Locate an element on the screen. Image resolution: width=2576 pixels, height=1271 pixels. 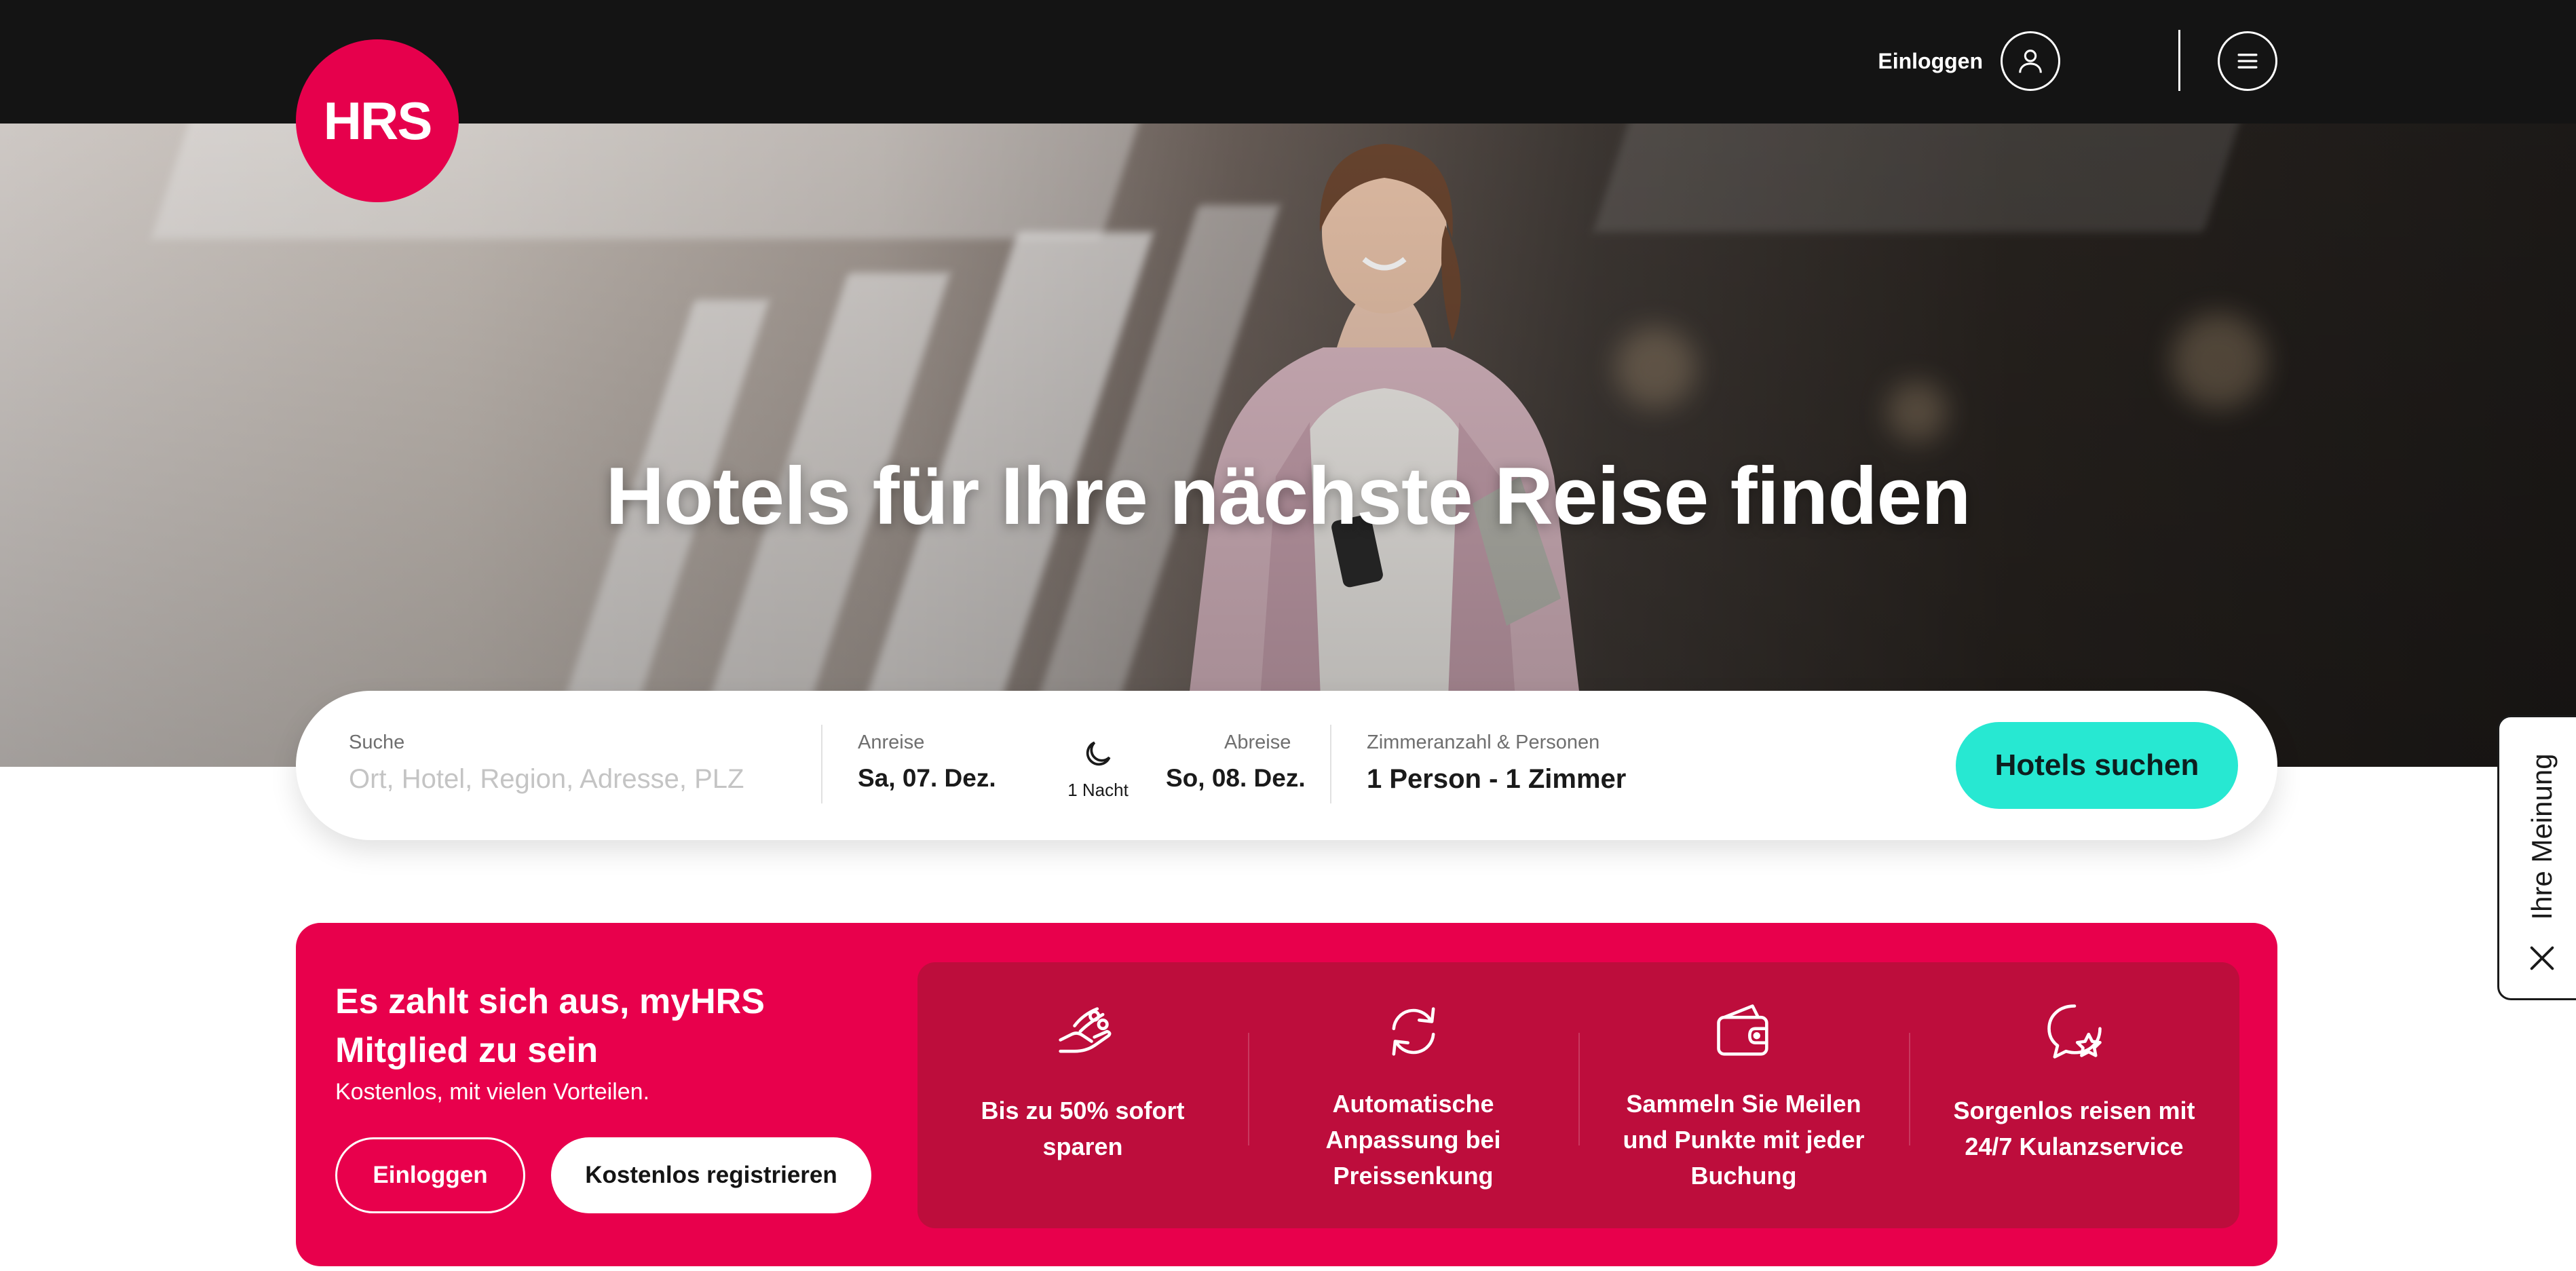
close-icon is located at coordinates (2542, 959).